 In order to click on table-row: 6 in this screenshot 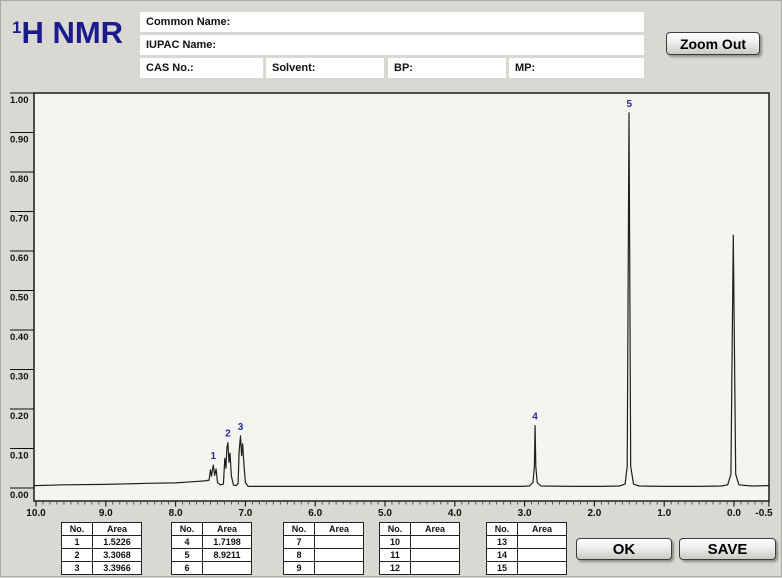, I will do `click(211, 568)`.